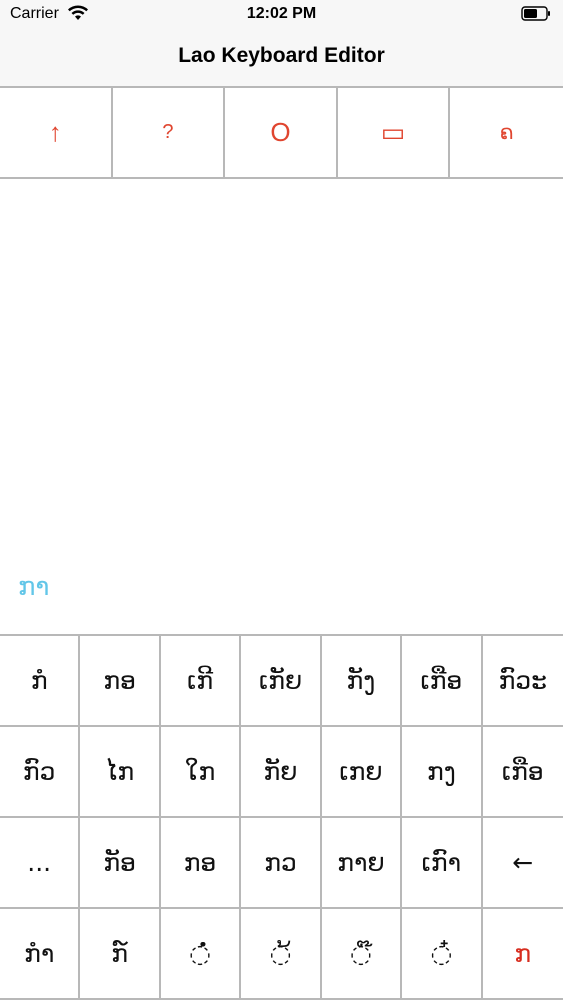 The width and height of the screenshot is (563, 1000). I want to click on navigation-bar: Lao Keyboard Editor, so click(281, 58).